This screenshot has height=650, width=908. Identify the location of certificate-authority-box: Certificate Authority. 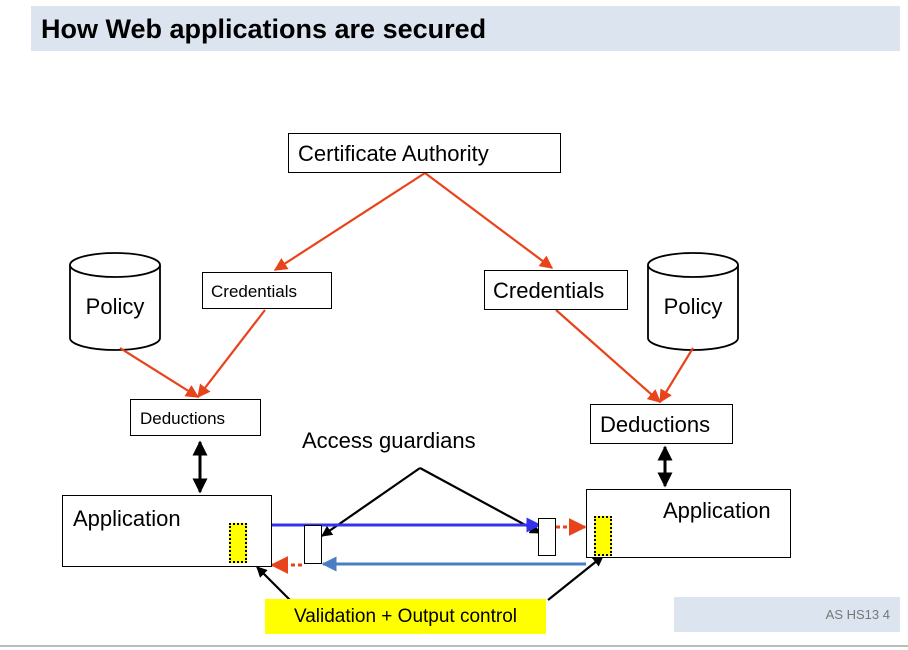
(424, 153).